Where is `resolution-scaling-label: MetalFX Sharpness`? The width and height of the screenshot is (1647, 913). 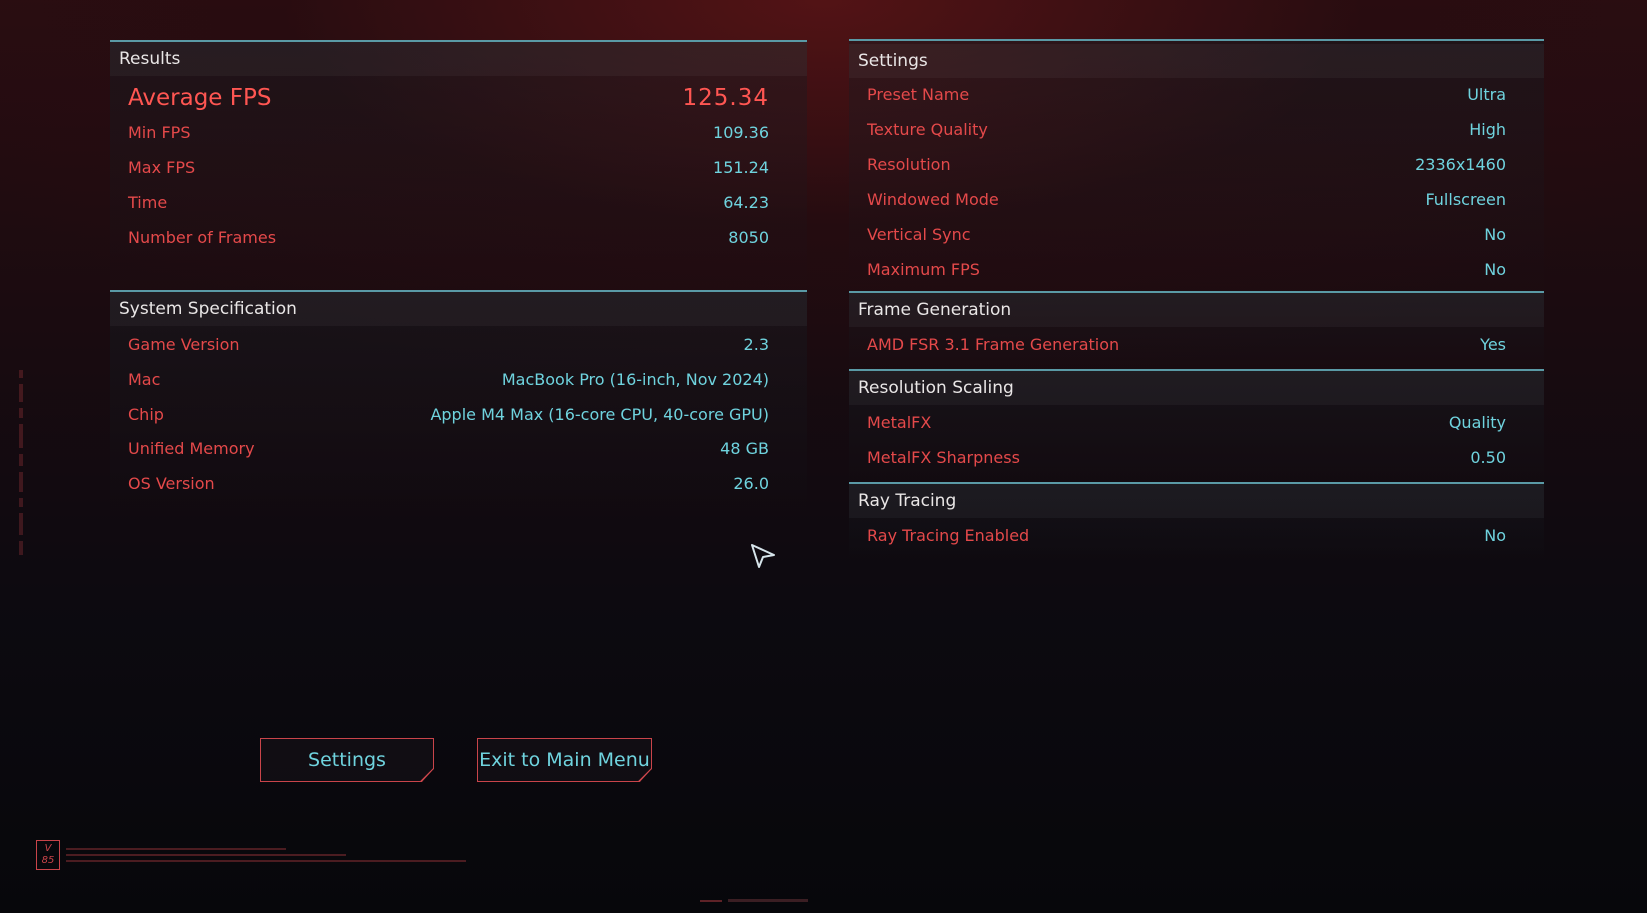 resolution-scaling-label: MetalFX Sharpness is located at coordinates (943, 457).